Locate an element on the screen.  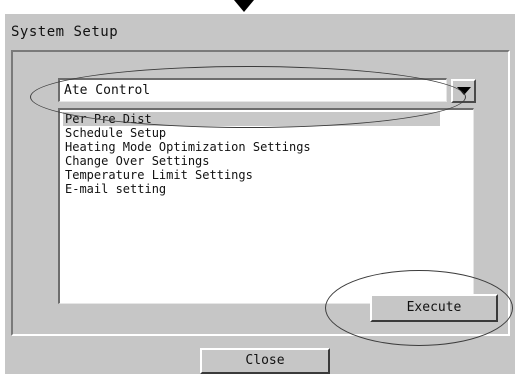
close-button: Close is located at coordinates (265, 361).